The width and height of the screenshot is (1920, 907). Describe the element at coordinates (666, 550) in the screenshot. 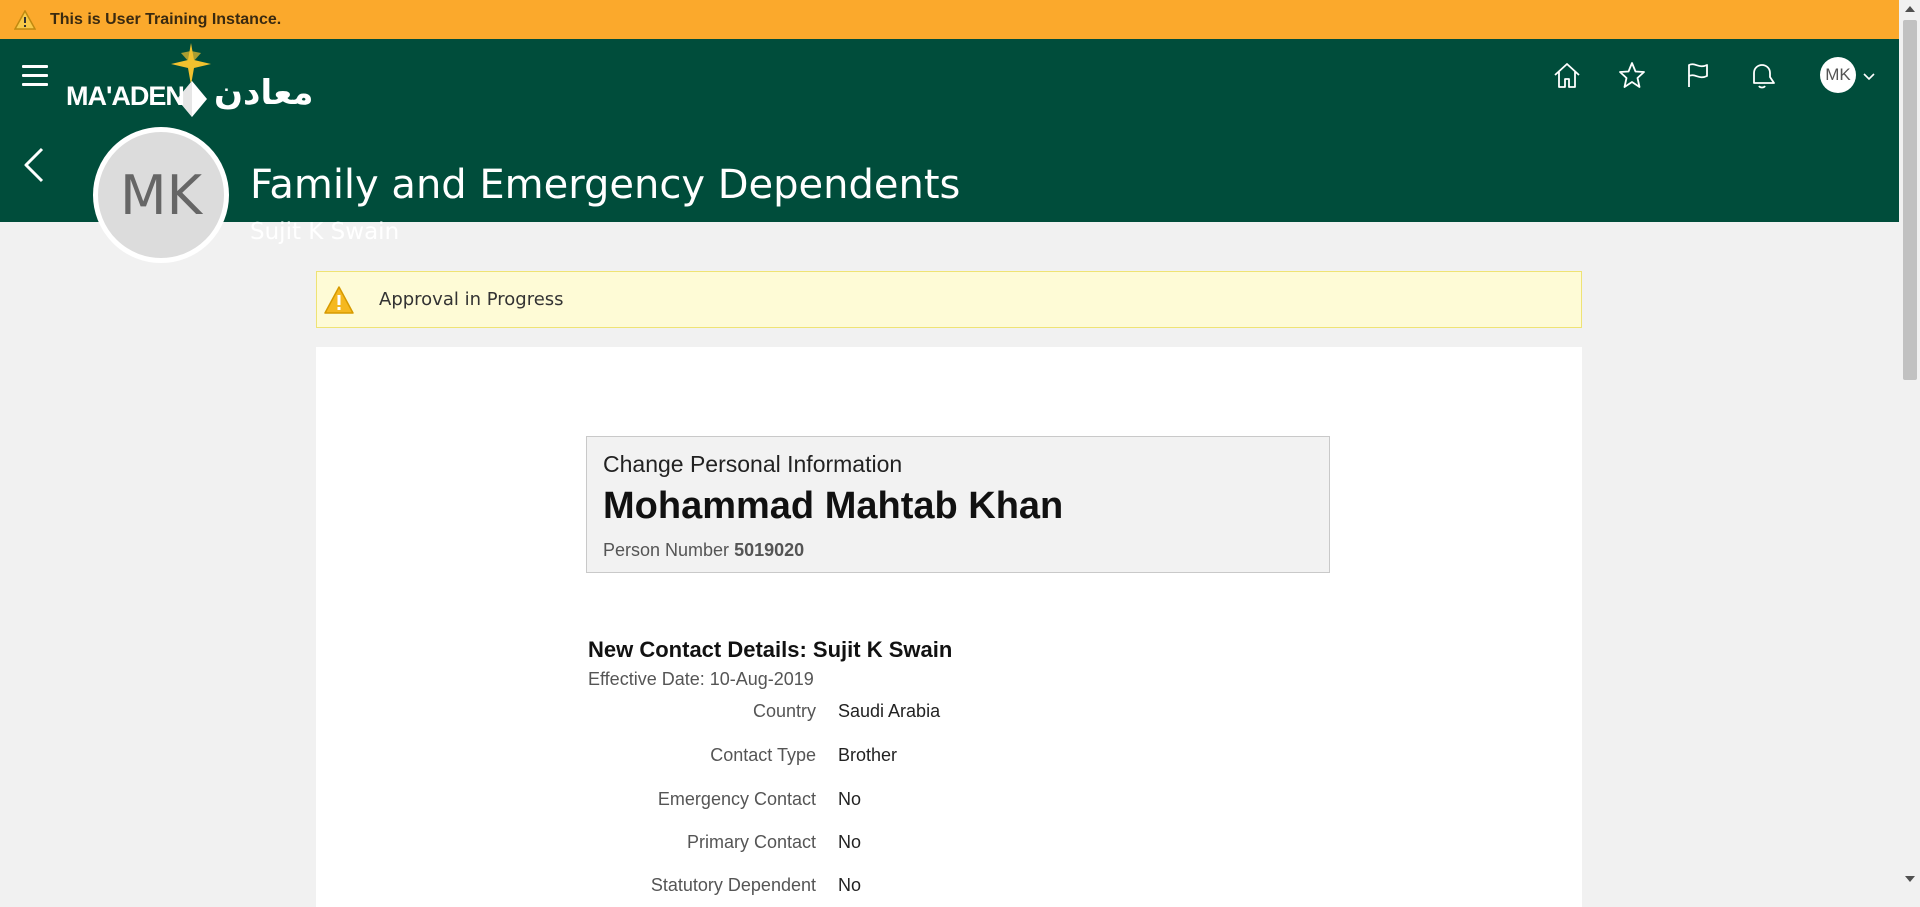

I see `person-number-label: Person Number` at that location.